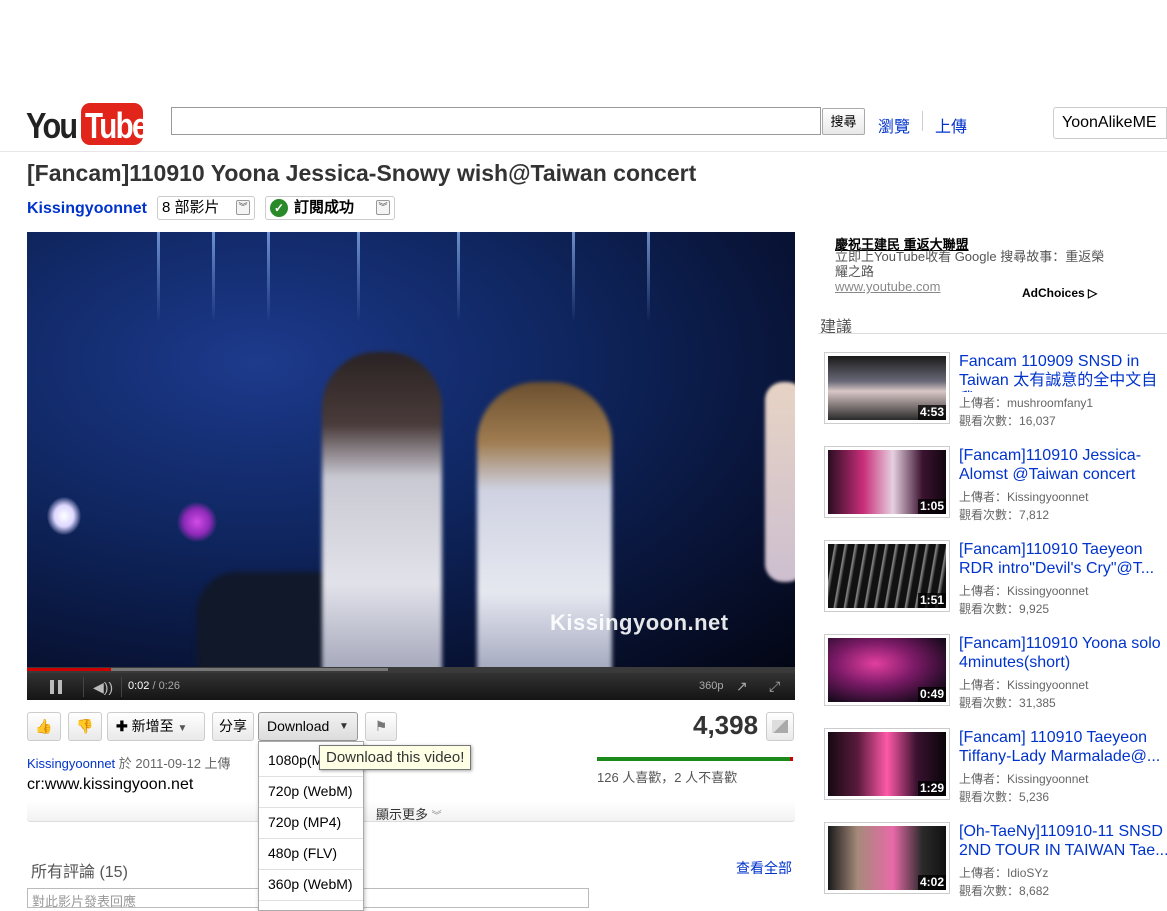 This screenshot has height=911, width=1167. What do you see at coordinates (931, 694) in the screenshot?
I see `thumbnail-duration: 0:49` at bounding box center [931, 694].